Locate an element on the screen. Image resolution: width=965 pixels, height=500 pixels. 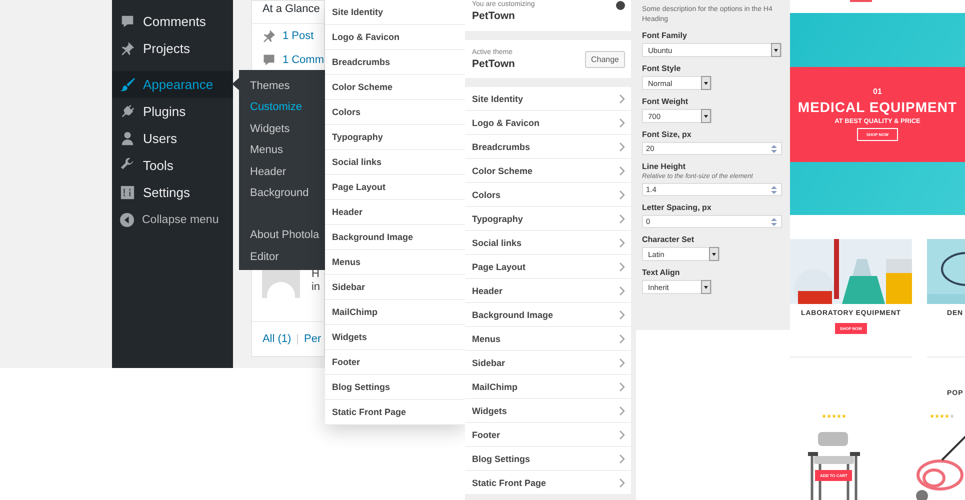
section-item: Typography is located at coordinates (548, 219).